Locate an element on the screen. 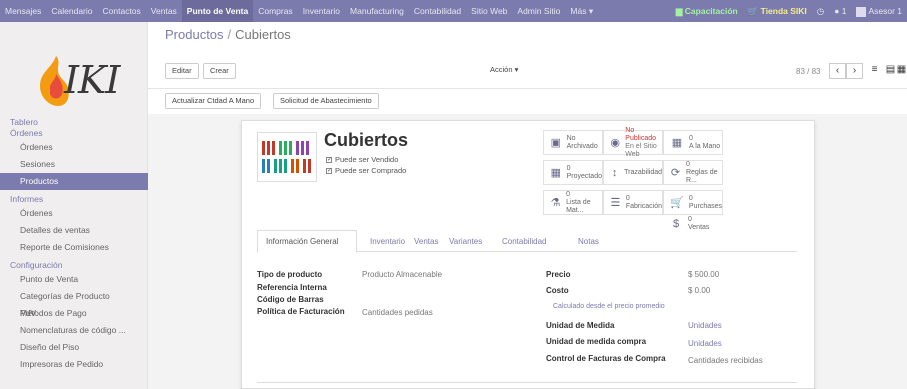  smart-button-value: No Publicado is located at coordinates (641, 134).